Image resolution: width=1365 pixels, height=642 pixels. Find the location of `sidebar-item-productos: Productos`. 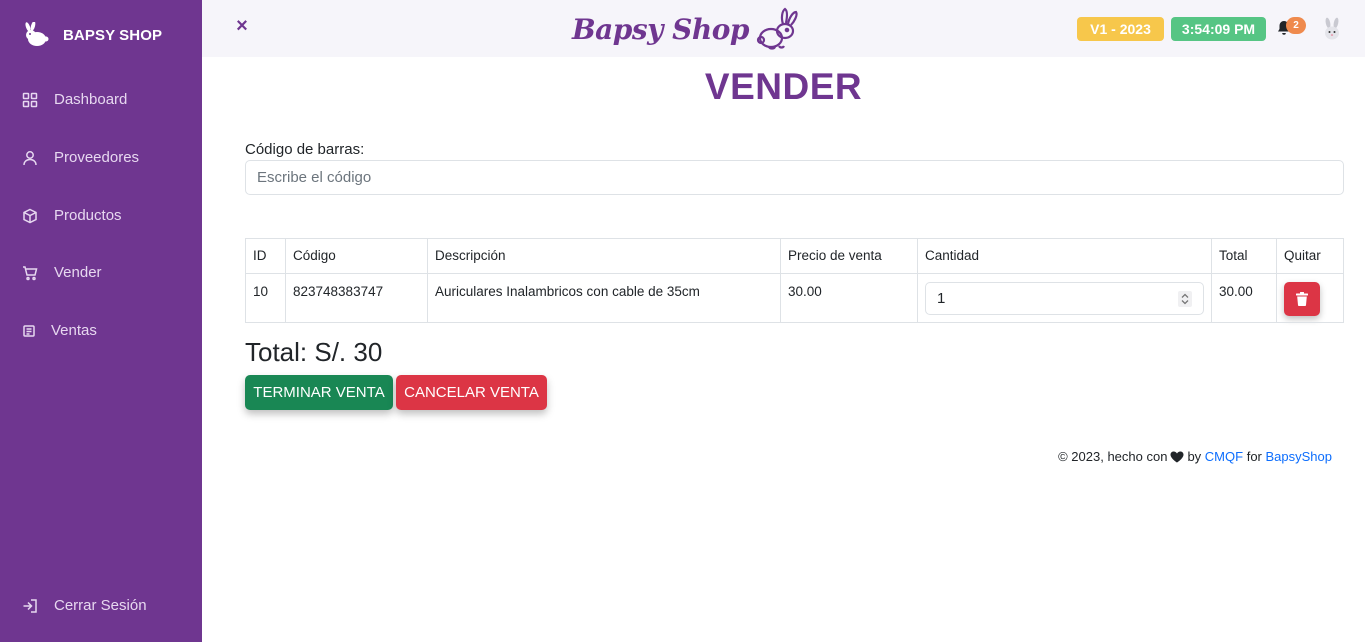

sidebar-item-productos: Productos is located at coordinates (101, 216).